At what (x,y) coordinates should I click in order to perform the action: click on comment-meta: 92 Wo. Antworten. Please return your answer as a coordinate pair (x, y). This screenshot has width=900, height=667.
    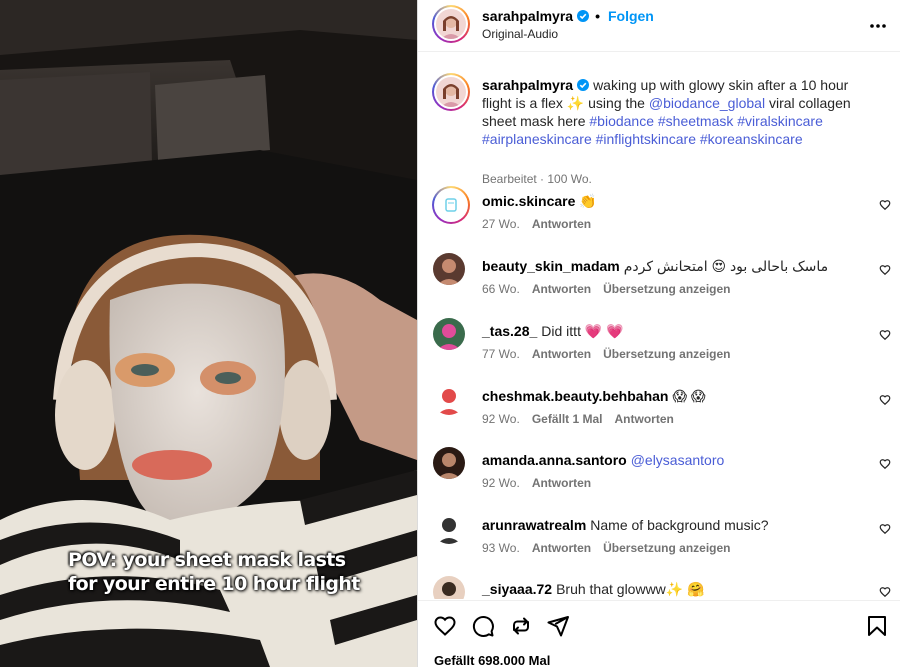
    Looking at the image, I should click on (536, 483).